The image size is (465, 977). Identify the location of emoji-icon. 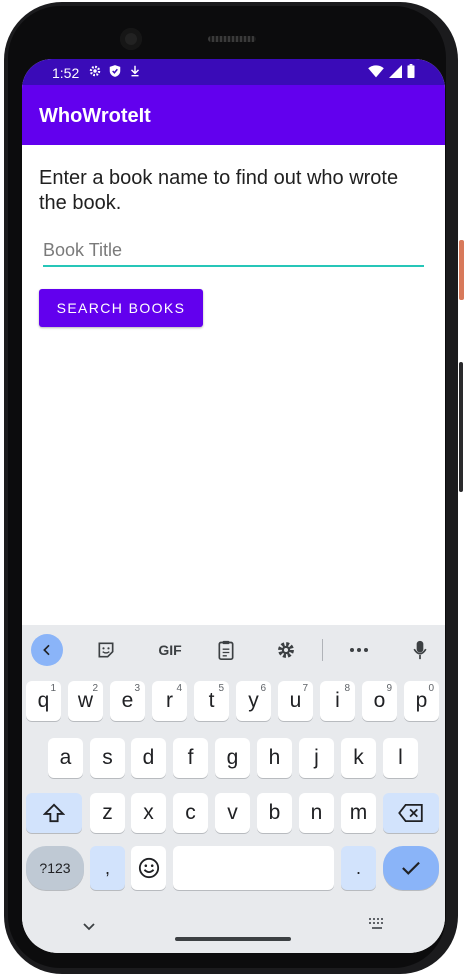
(148, 868).